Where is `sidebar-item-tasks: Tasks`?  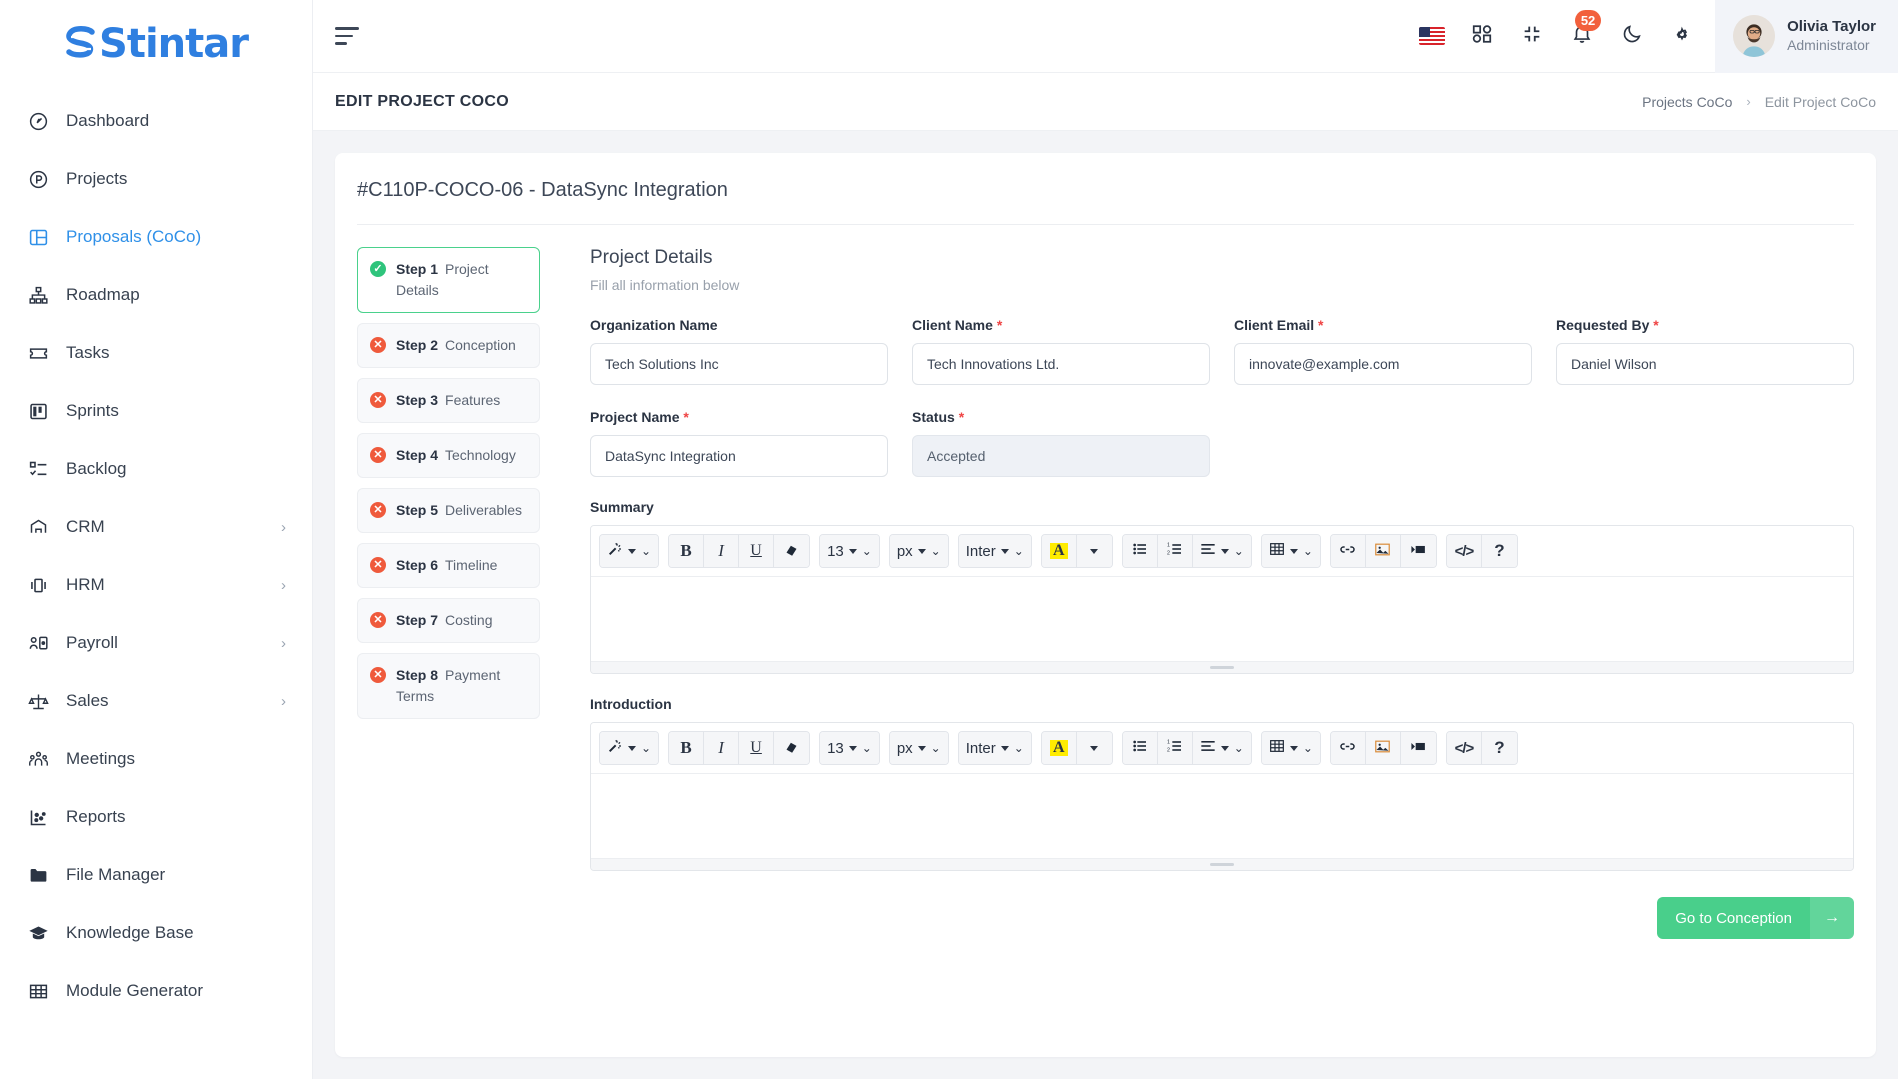
sidebar-item-tasks: Tasks is located at coordinates (156, 353).